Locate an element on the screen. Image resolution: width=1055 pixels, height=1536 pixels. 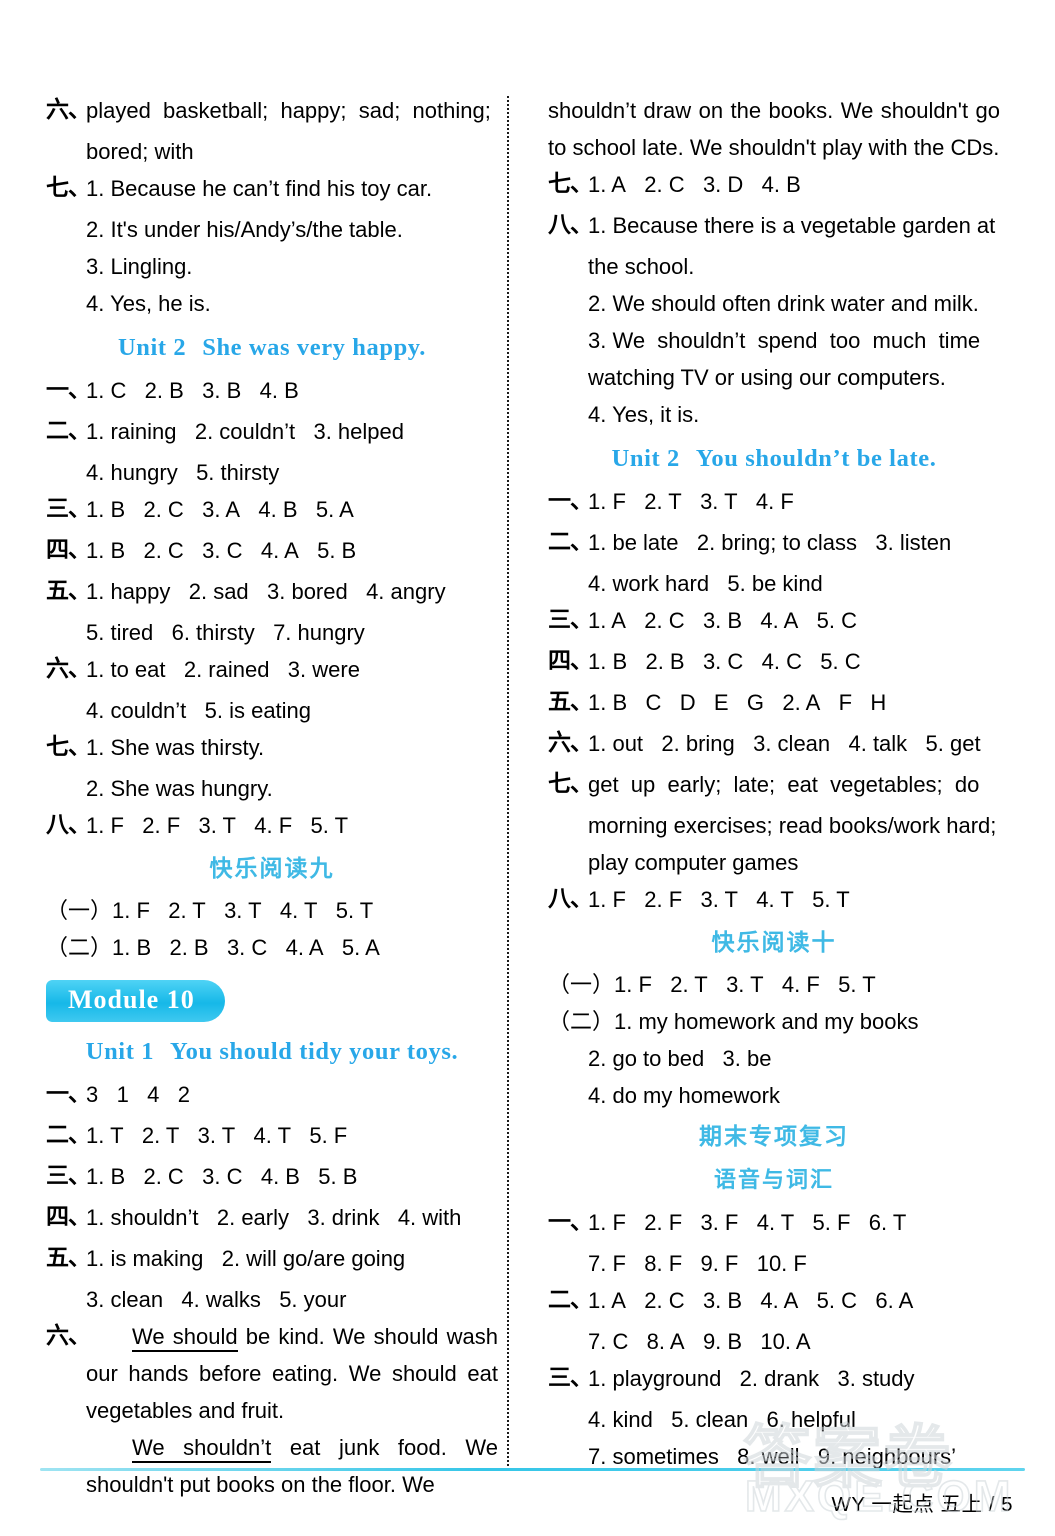
answer-row: 七、 1. A 2. C 3. D 4. B is located at coordinates (774, 184).